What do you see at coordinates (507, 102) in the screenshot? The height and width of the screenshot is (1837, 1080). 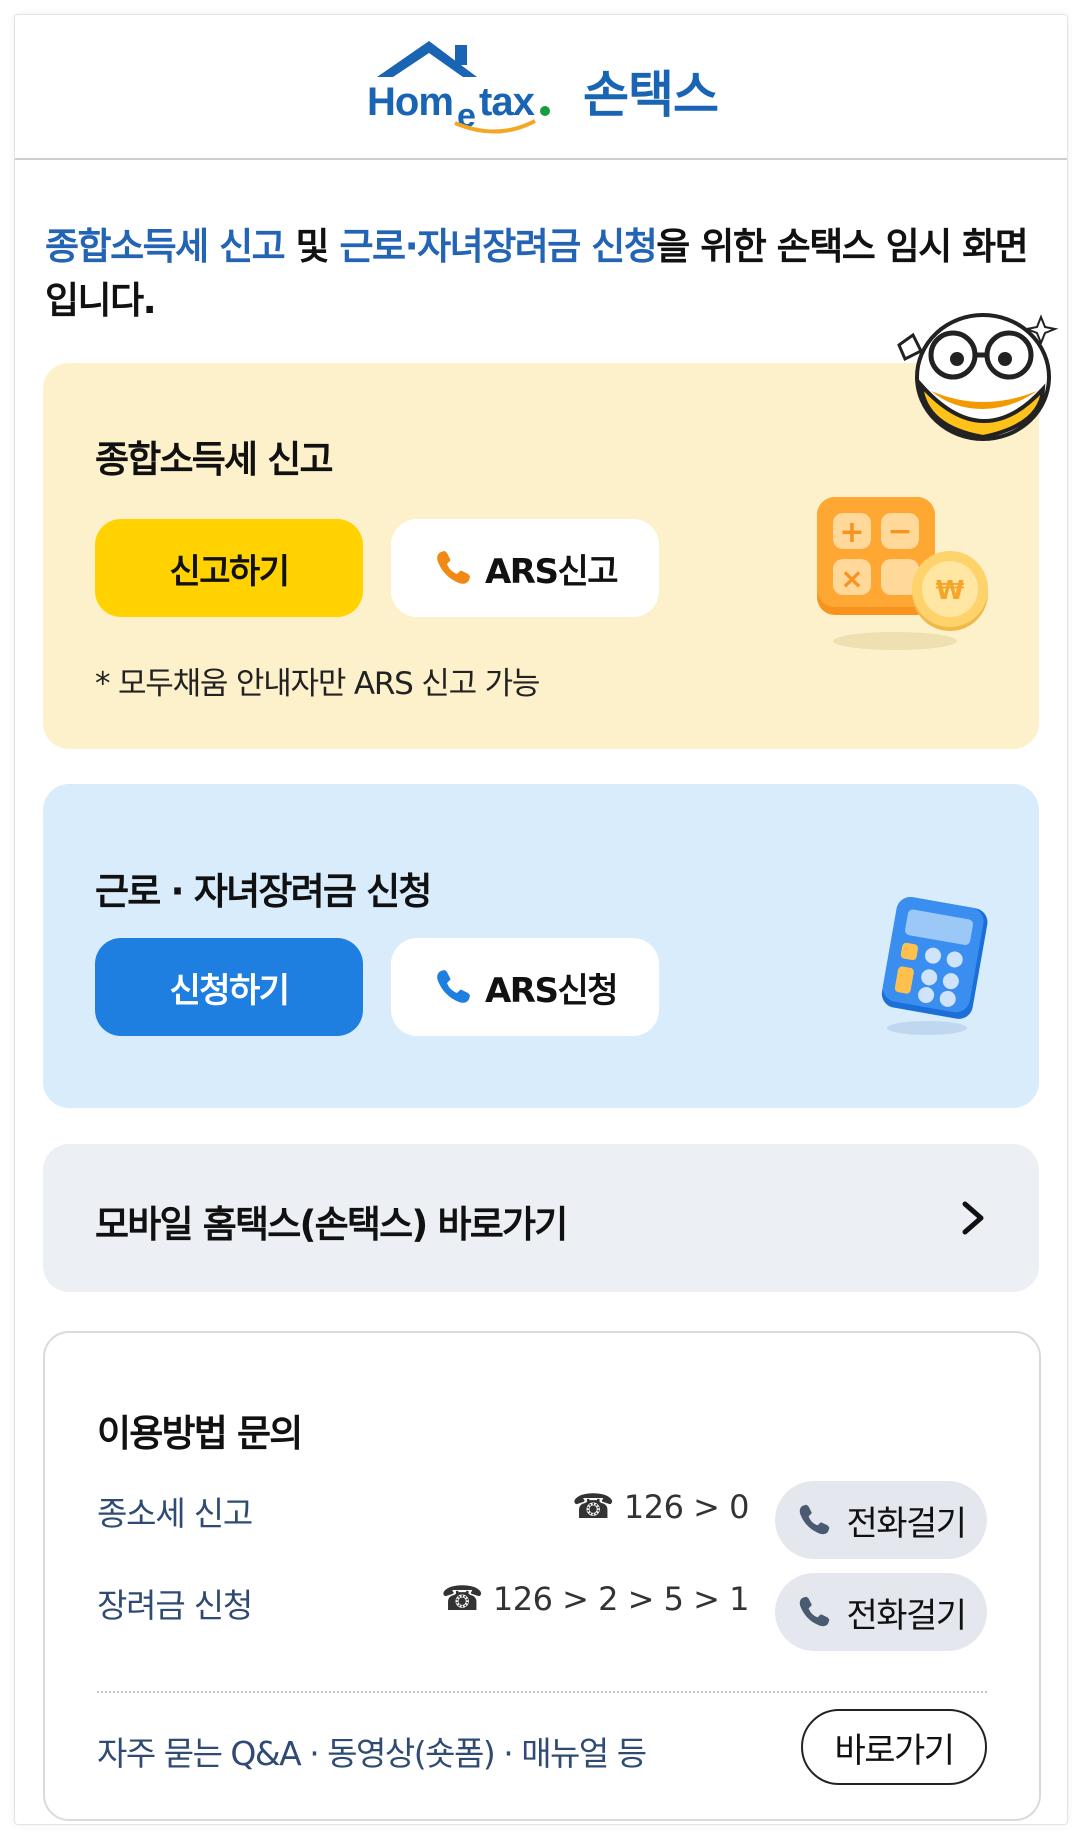 I see `svg-text: tax` at bounding box center [507, 102].